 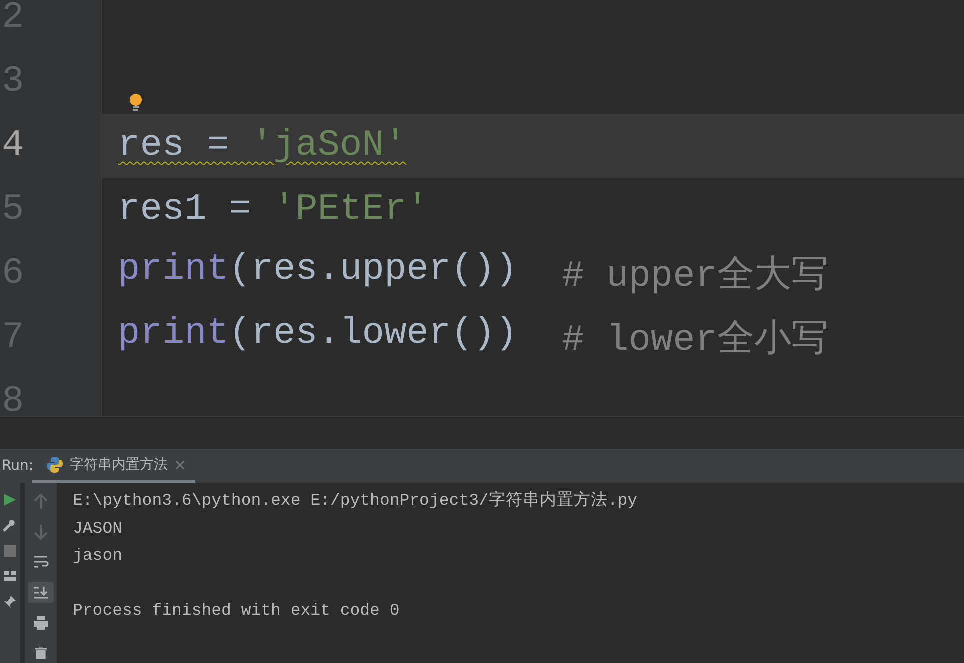 What do you see at coordinates (356, 501) in the screenshot?
I see `console-line: E:\python3.6\python.exe E:/pythonProject3/字符串内置方法.py` at bounding box center [356, 501].